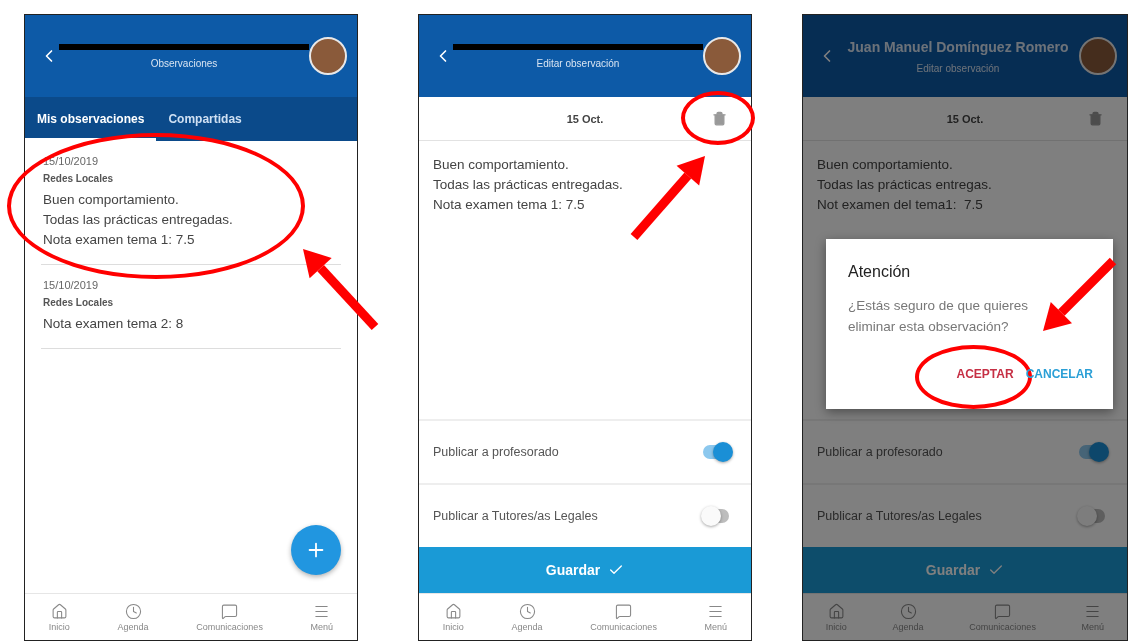 The image size is (1128, 641). Describe the element at coordinates (965, 185) in the screenshot. I see `observation-text: Buen comportamiento. Todas las prácticas entregas. Not examen del tema1: 7.5` at that location.